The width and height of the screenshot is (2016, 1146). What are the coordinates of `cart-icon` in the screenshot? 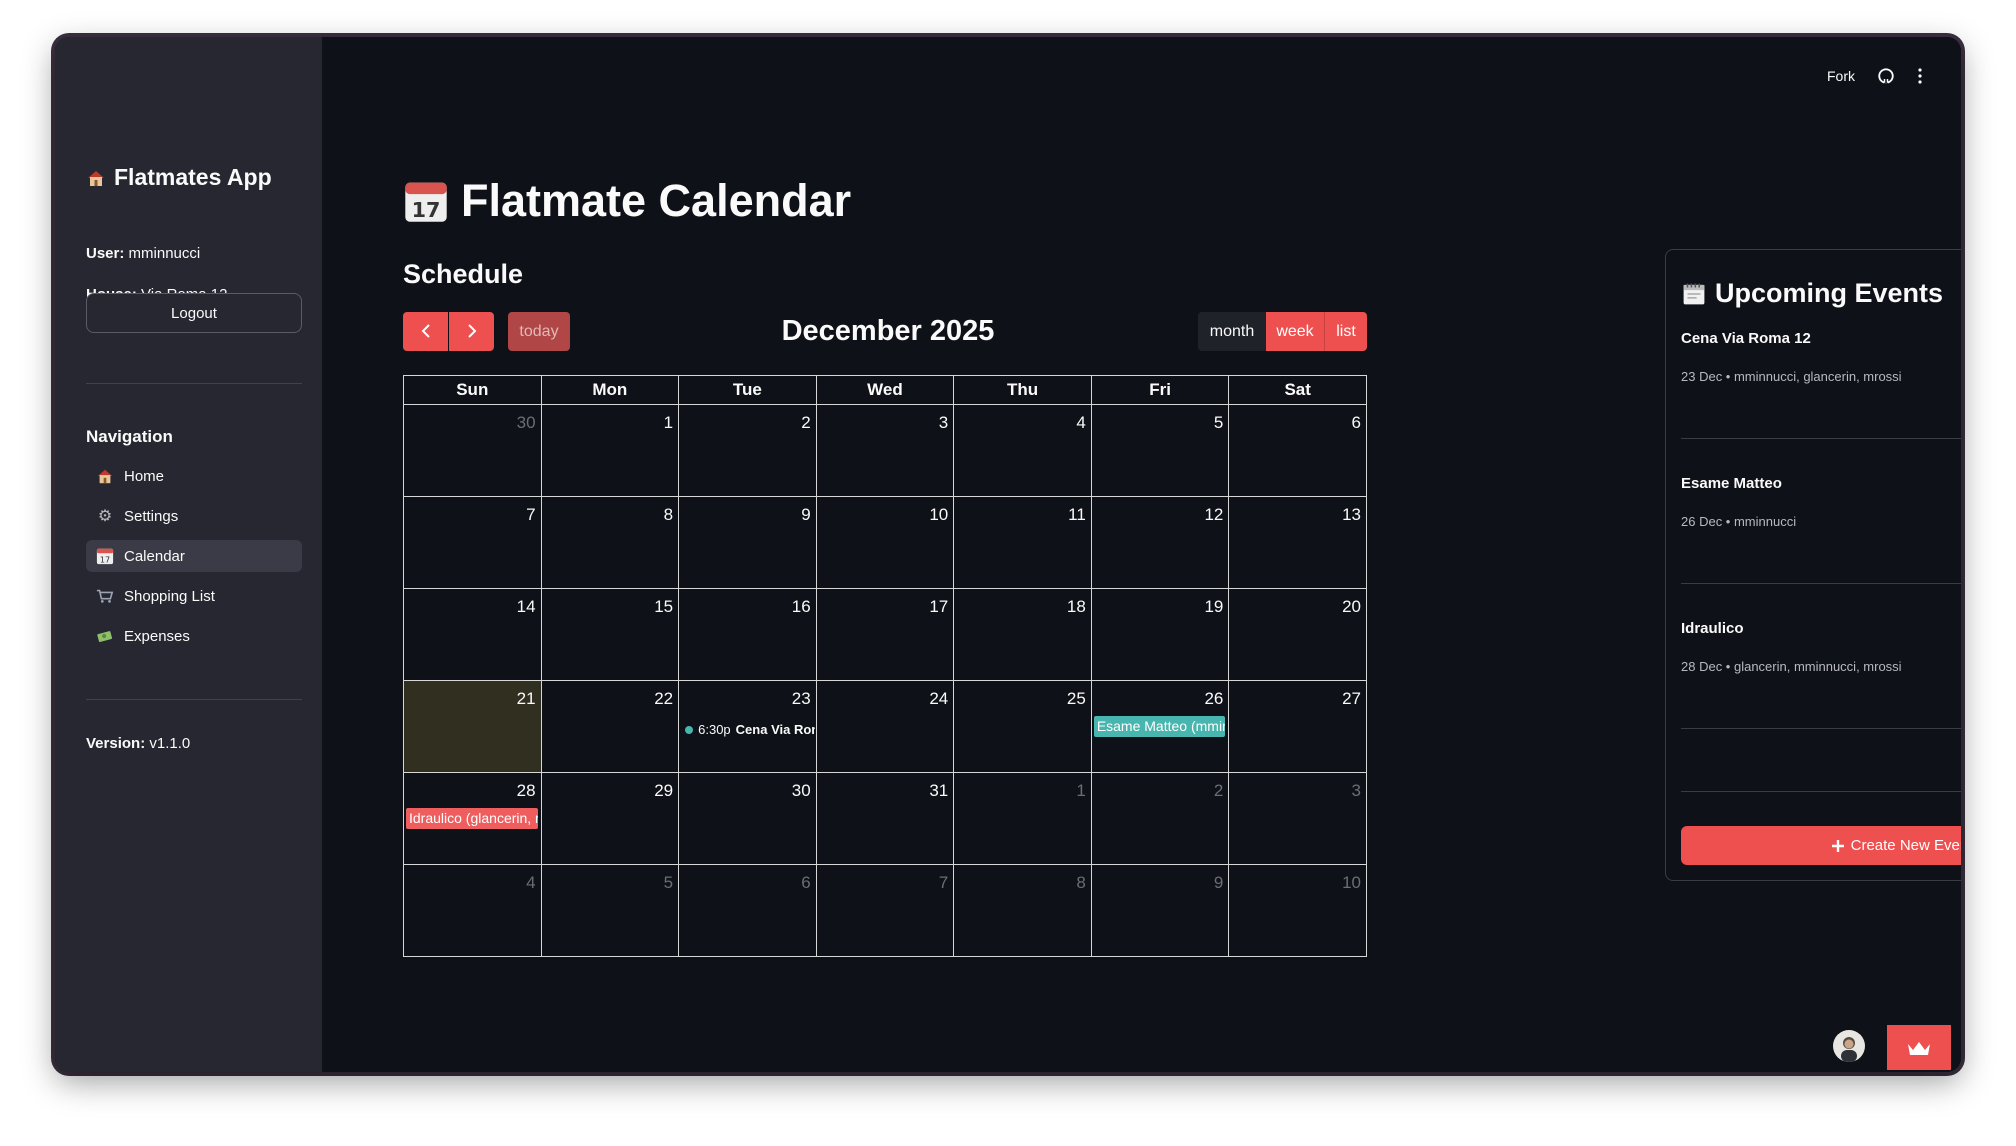 It's located at (105, 596).